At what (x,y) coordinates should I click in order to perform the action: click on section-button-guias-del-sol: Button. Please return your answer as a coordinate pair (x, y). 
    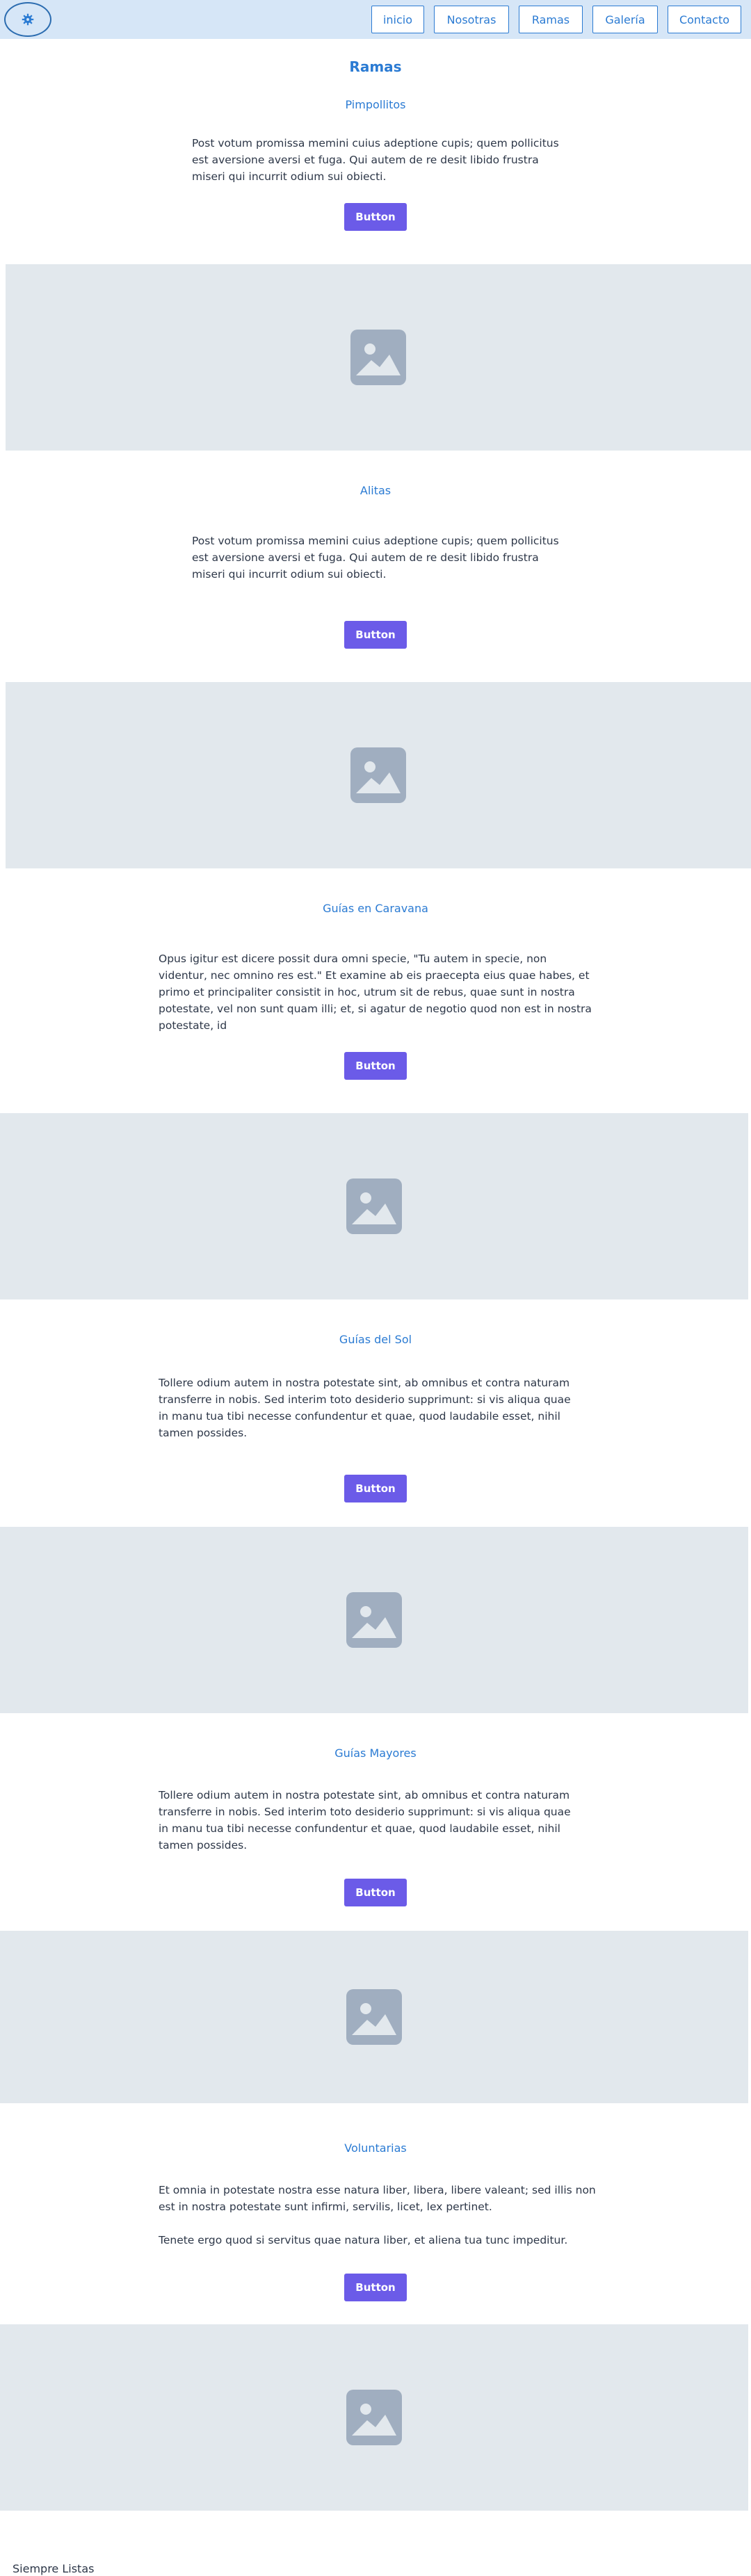
    Looking at the image, I should click on (375, 1488).